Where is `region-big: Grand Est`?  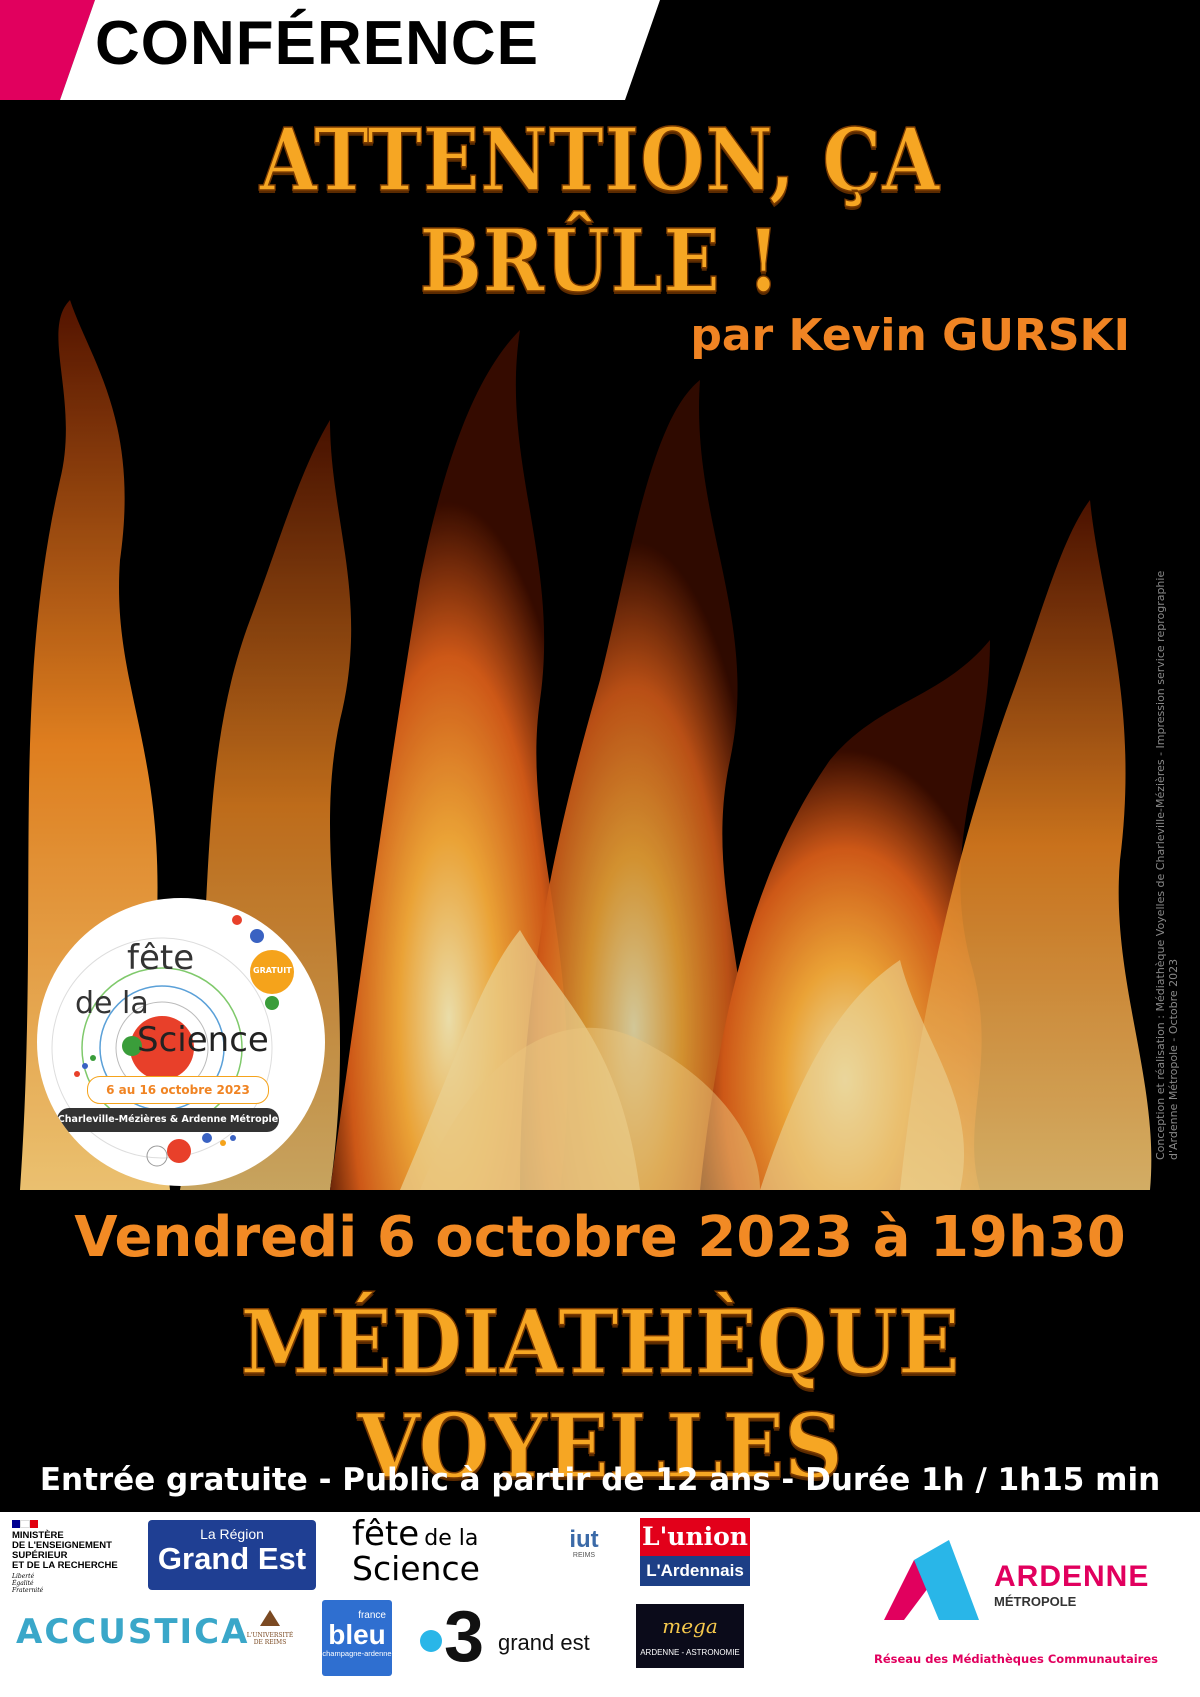
region-big: Grand Est is located at coordinates (232, 1558).